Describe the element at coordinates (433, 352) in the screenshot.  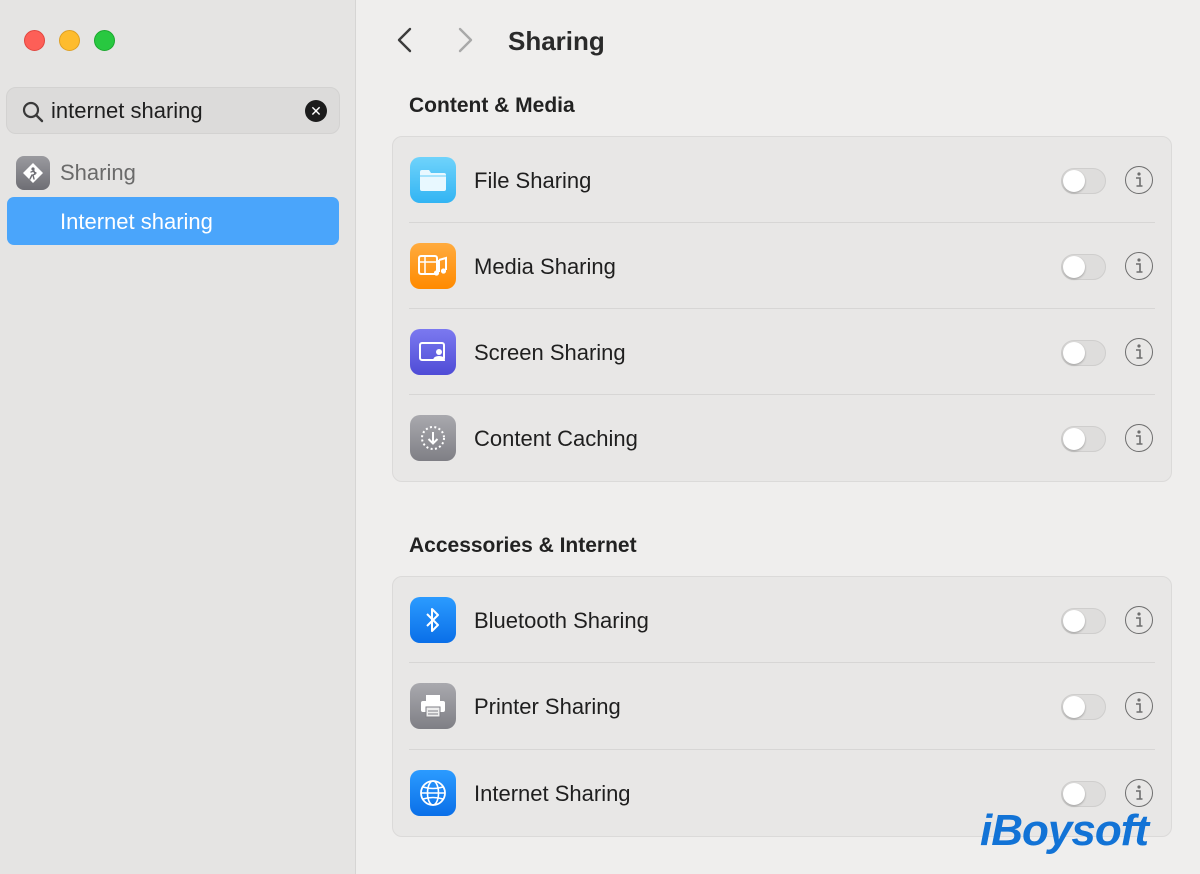
I see `screen-sharing-icon` at that location.